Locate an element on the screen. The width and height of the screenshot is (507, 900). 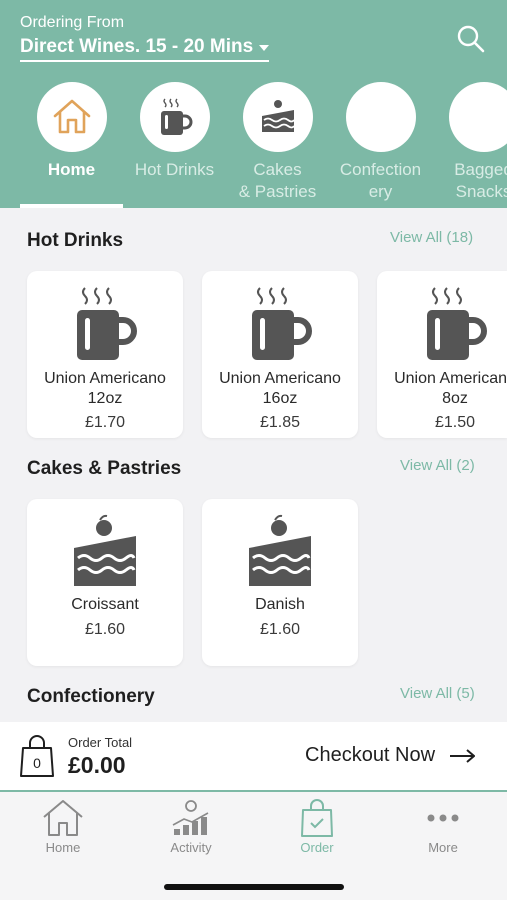
section-title-cakes-pastries: Cakes & Pastries is located at coordinates (104, 468).